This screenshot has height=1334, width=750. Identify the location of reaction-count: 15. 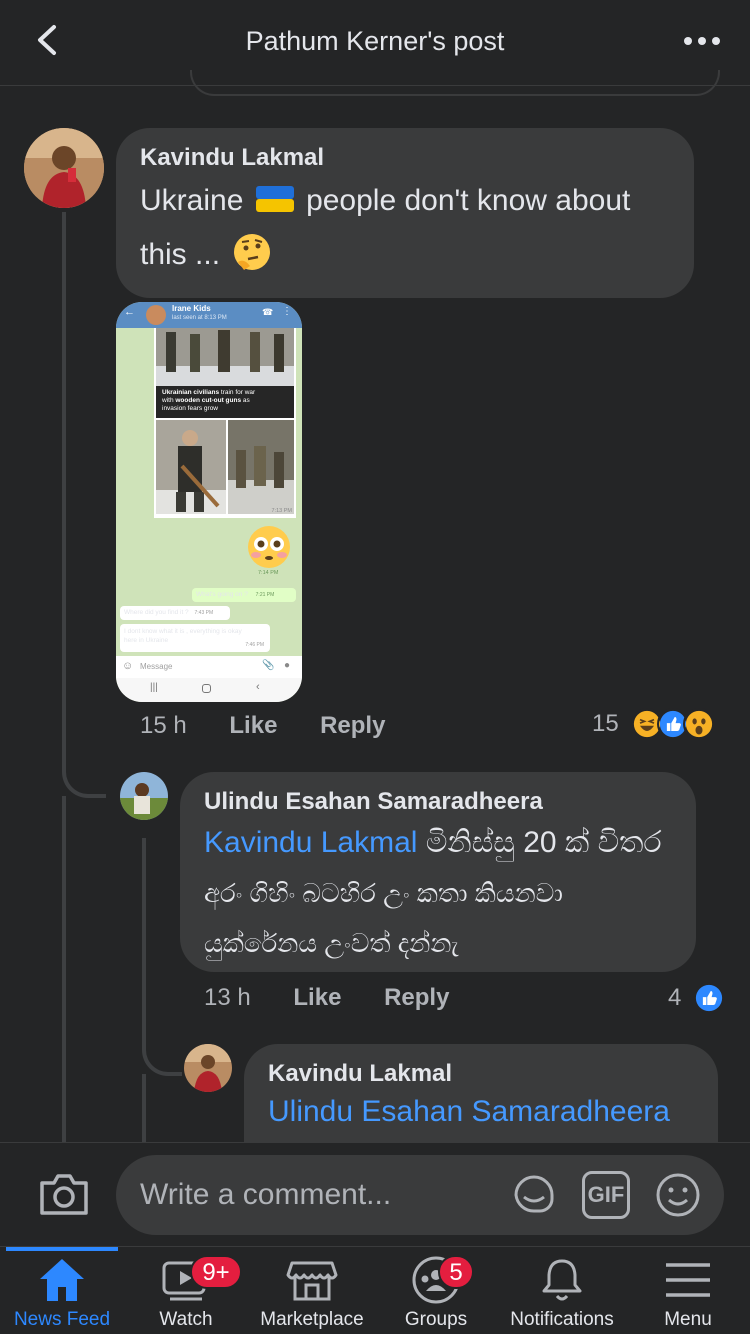
(605, 723).